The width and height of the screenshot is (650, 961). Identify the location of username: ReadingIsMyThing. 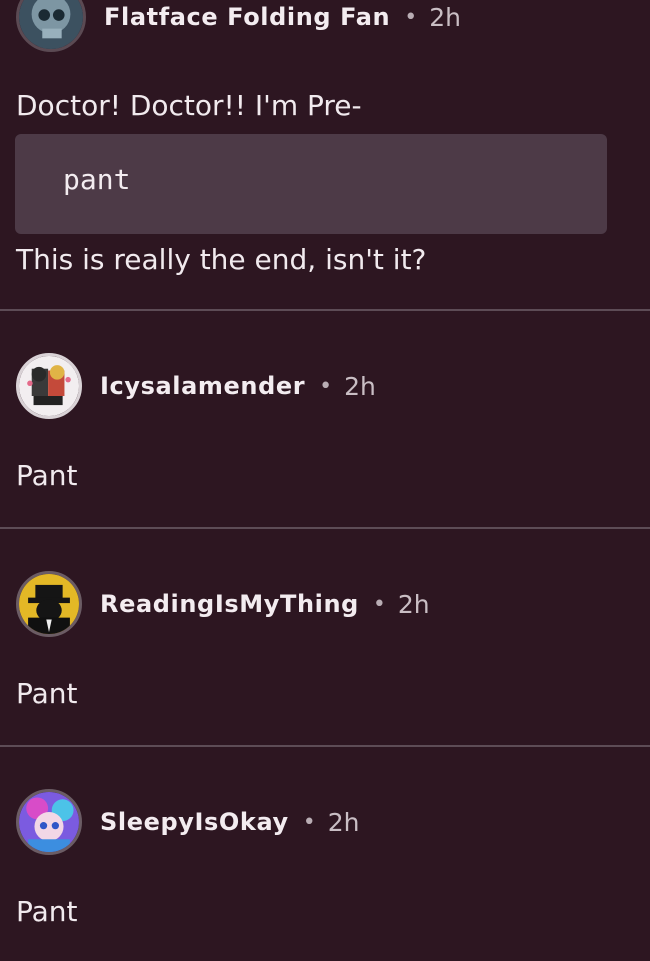
(229, 604).